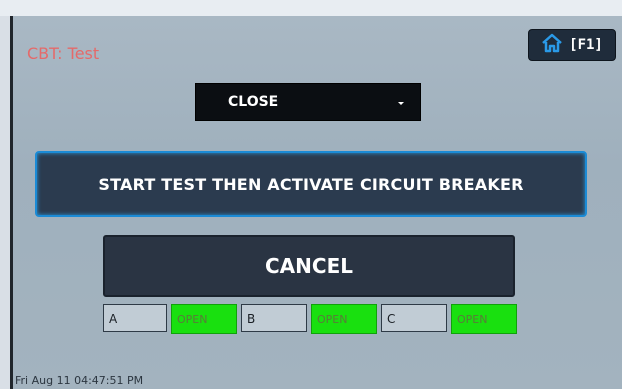 The height and width of the screenshot is (389, 622). I want to click on cancel-button: CANCEL, so click(309, 266).